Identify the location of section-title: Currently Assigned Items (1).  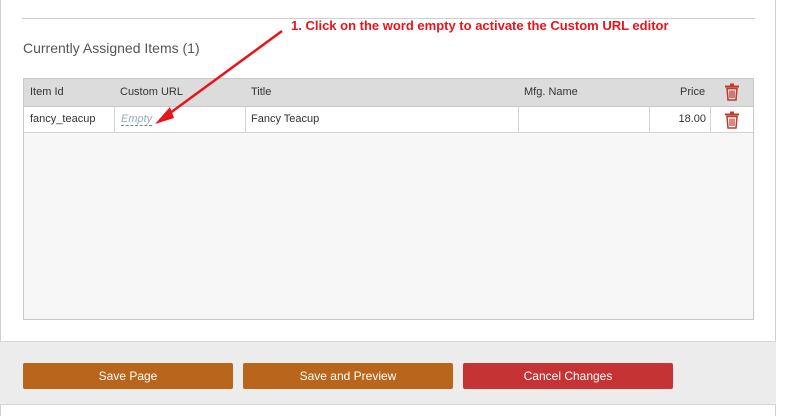
(111, 48).